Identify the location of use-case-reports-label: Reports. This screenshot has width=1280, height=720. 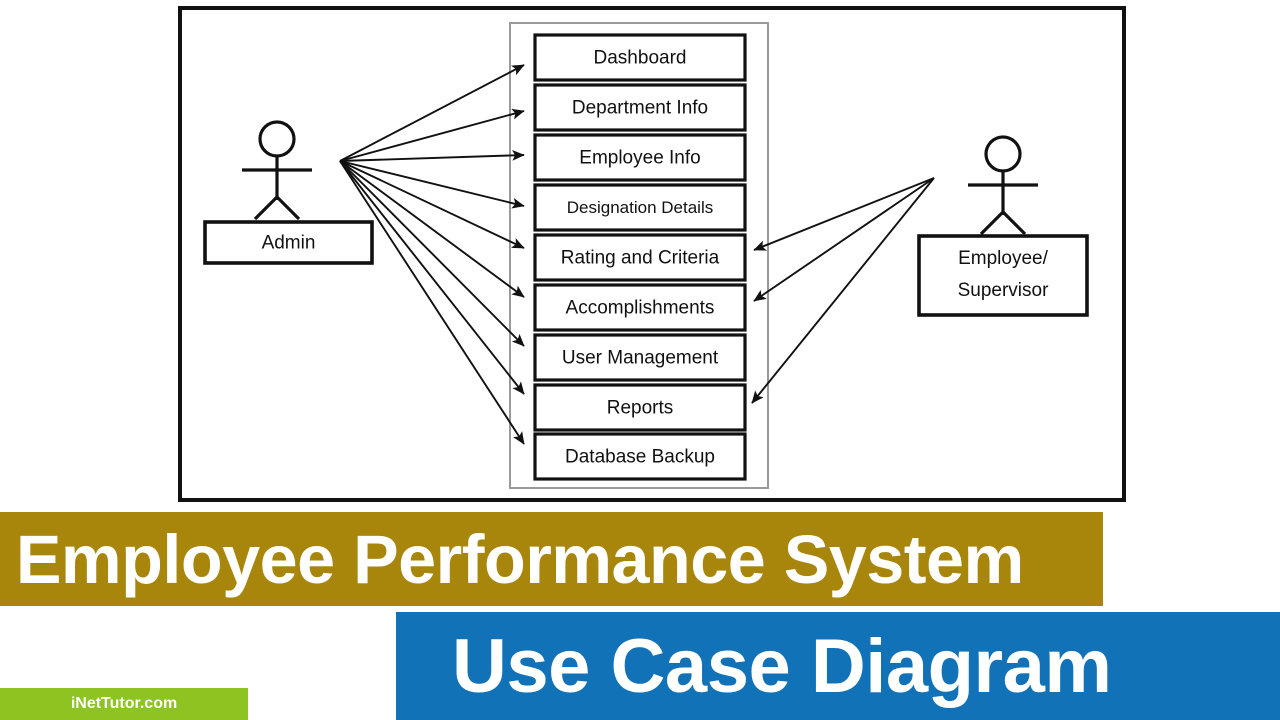
(640, 408).